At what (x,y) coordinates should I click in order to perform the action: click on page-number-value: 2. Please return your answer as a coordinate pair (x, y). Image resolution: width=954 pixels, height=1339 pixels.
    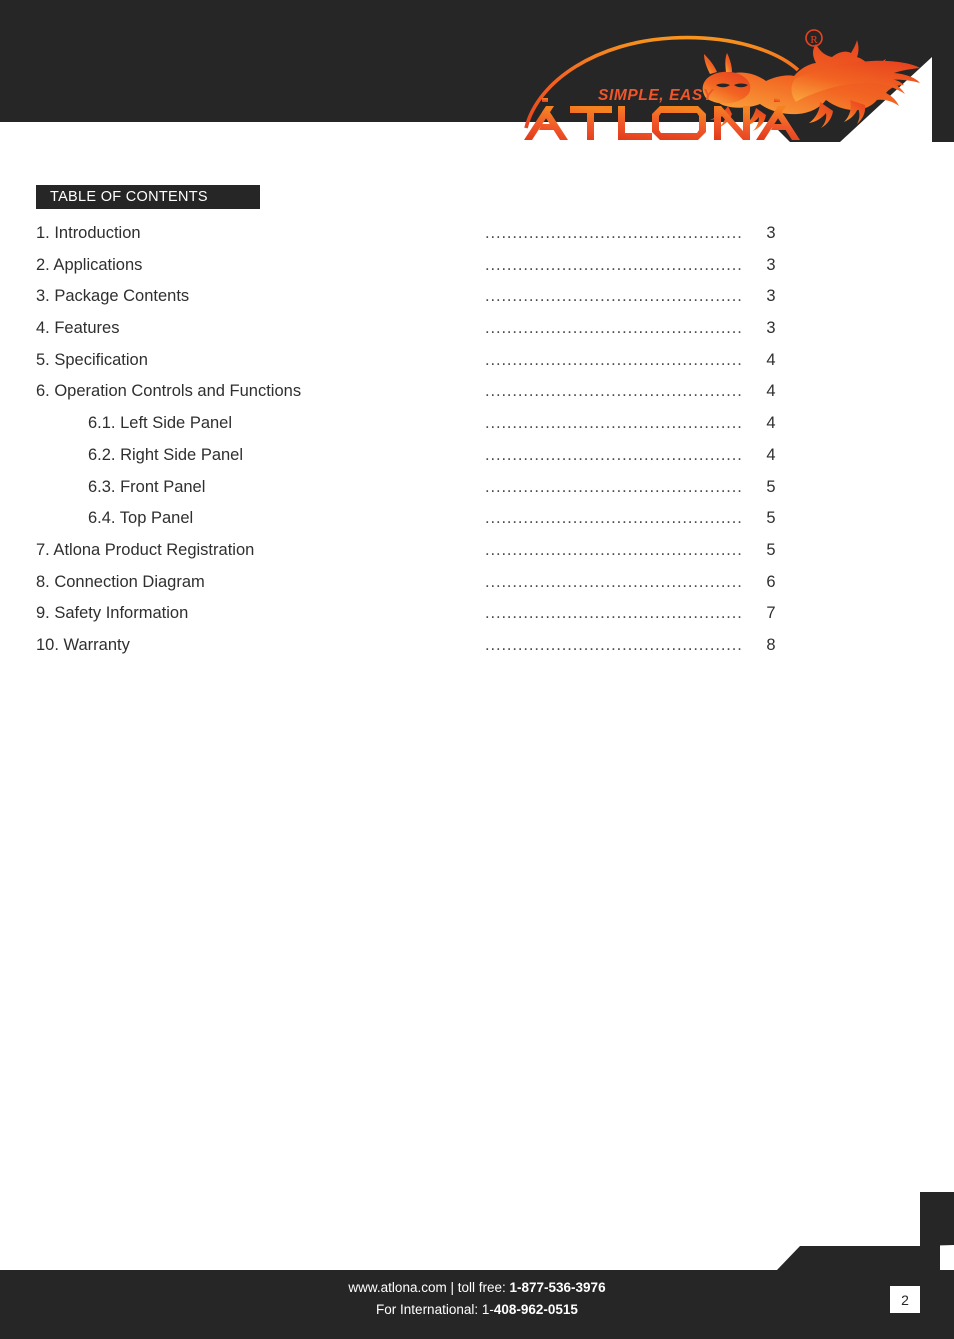
    Looking at the image, I should click on (905, 1299).